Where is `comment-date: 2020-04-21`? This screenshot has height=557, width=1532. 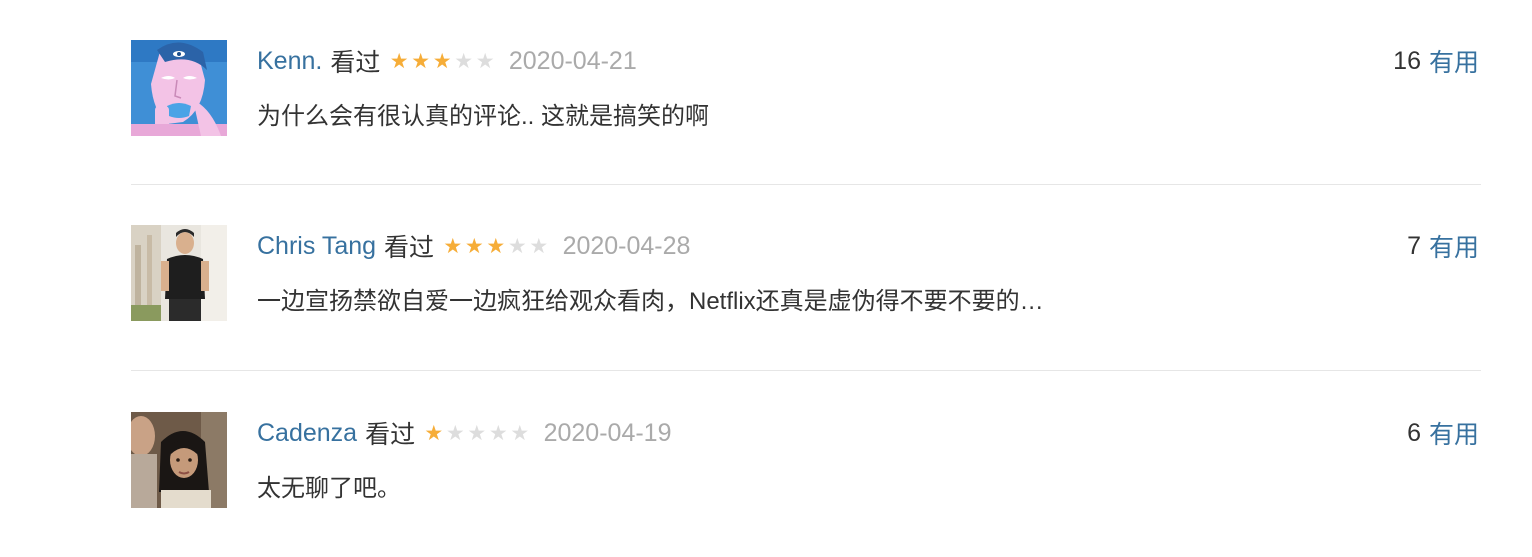
comment-date: 2020-04-21 is located at coordinates (572, 60).